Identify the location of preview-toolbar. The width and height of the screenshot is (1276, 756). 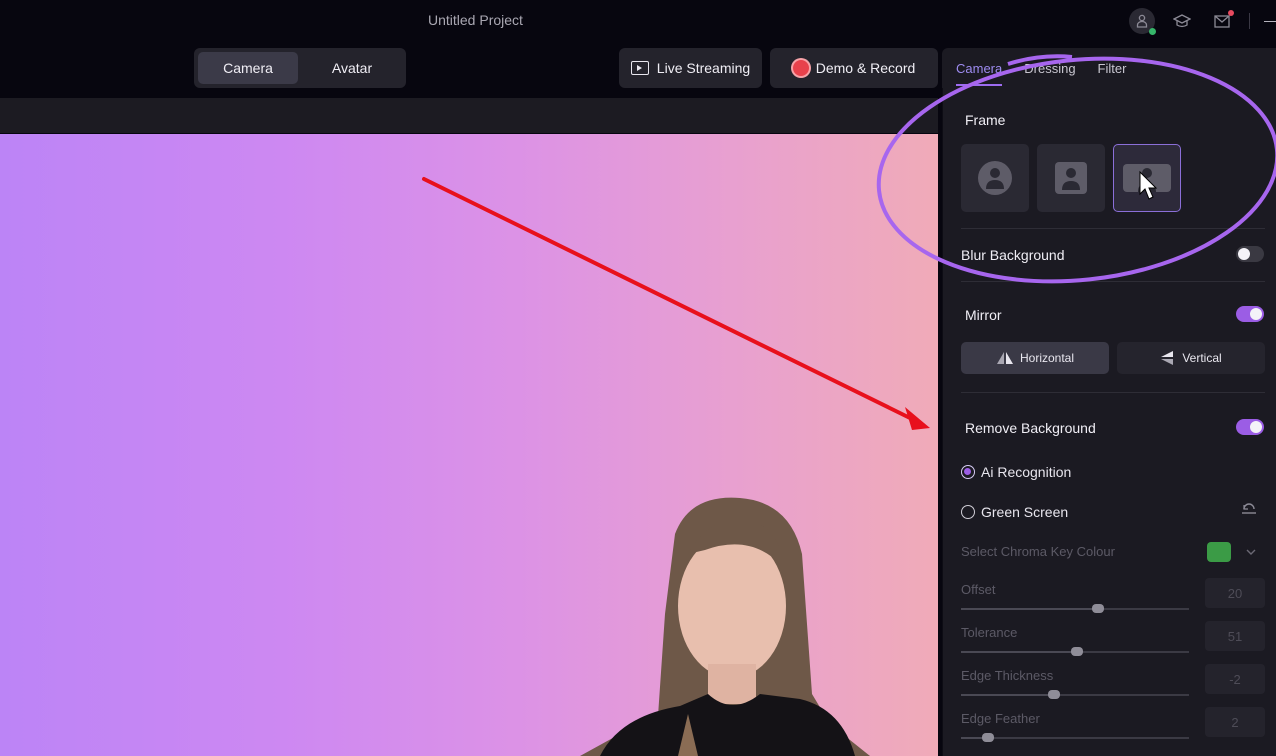
(469, 116).